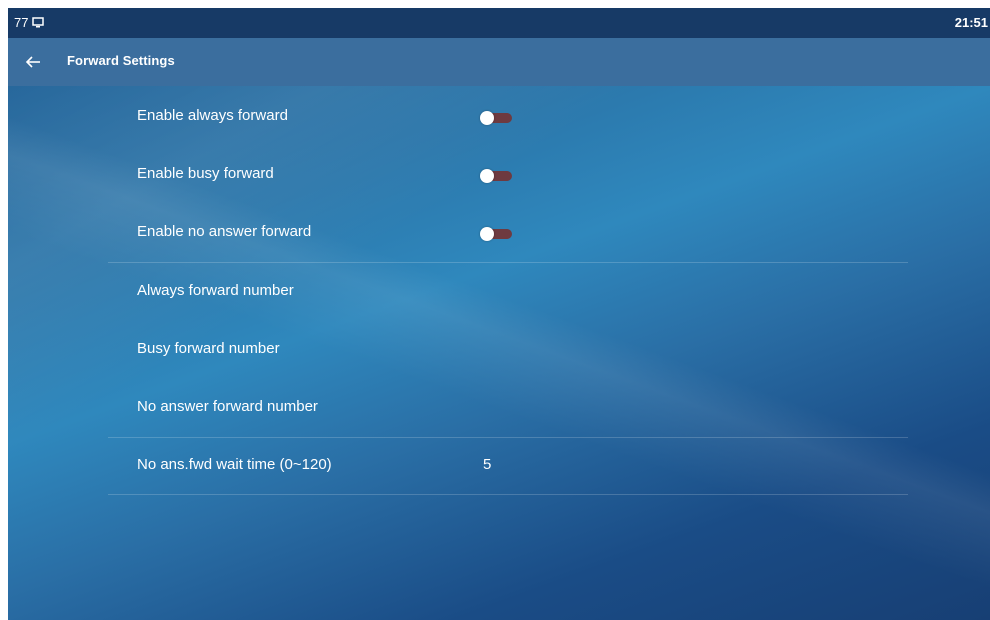  Describe the element at coordinates (227, 406) in the screenshot. I see `setting-label: No answer forward number` at that location.